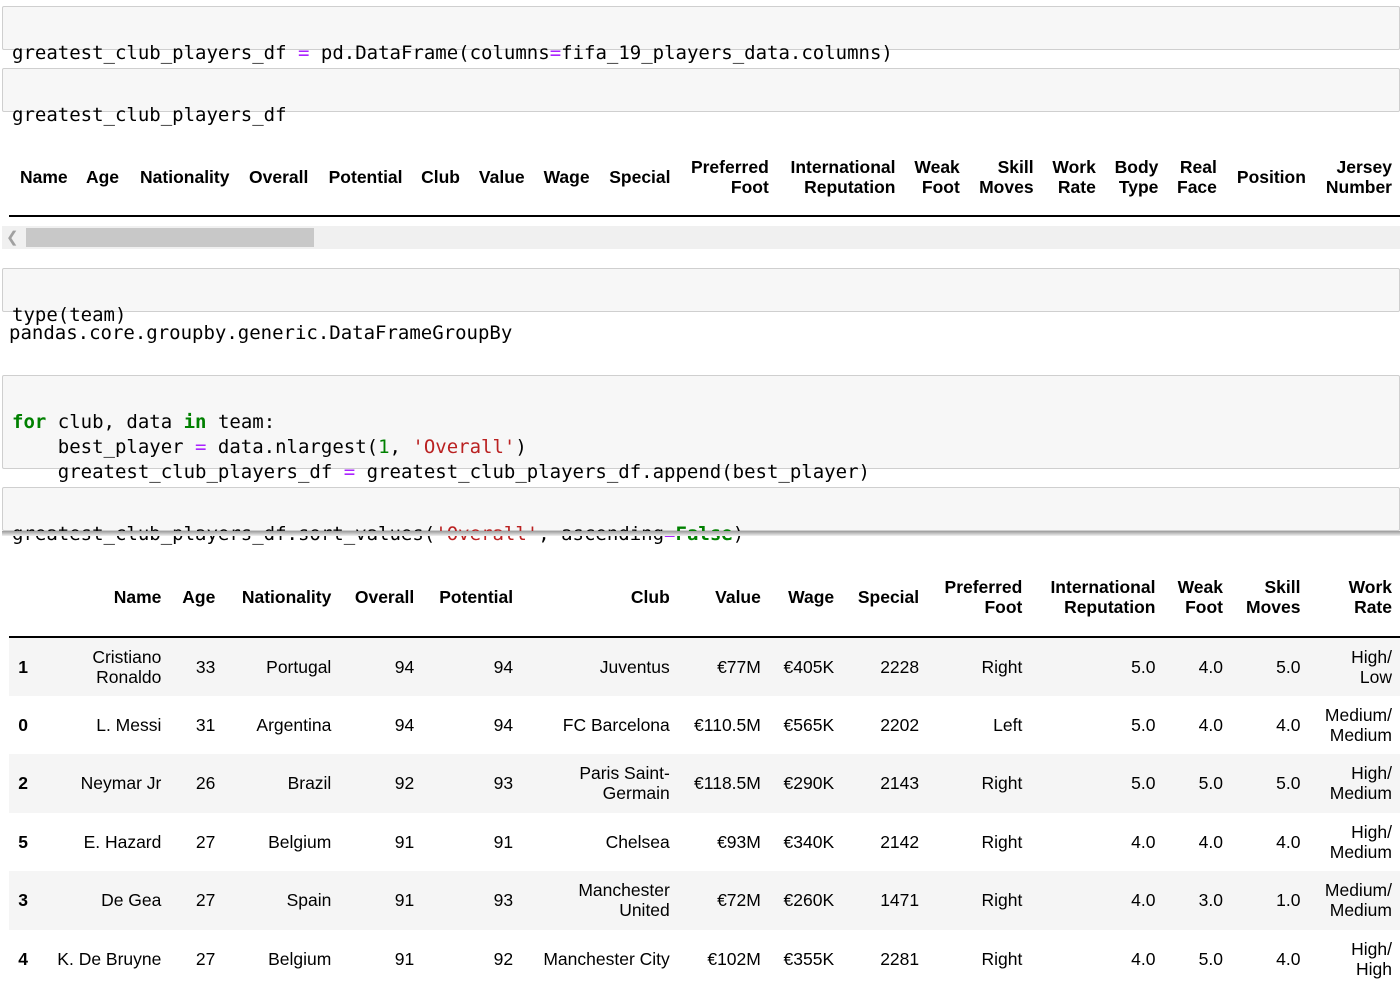 The height and width of the screenshot is (995, 1400). I want to click on cell-text: K. De Bruyne, so click(109, 958).